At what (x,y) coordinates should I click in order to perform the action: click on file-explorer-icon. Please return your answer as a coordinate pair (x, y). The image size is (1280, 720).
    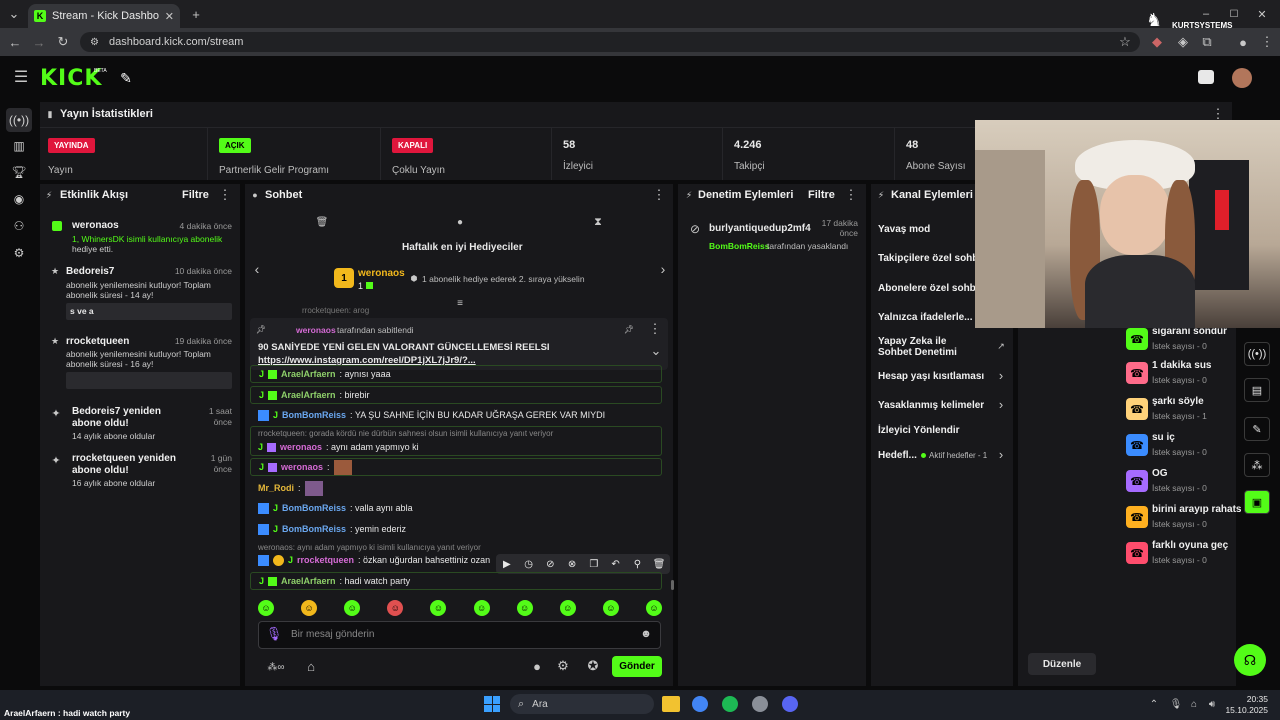
    Looking at the image, I should click on (671, 704).